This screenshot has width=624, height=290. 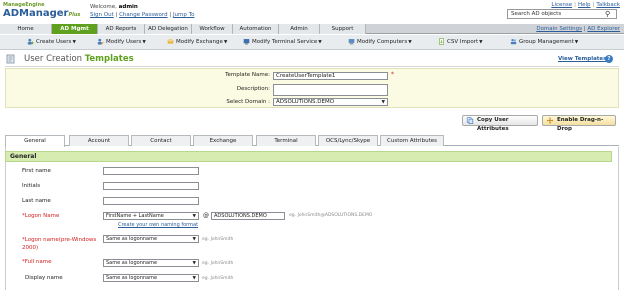 I want to click on tab-custom-attributes: Custom Attributes, so click(x=412, y=140).